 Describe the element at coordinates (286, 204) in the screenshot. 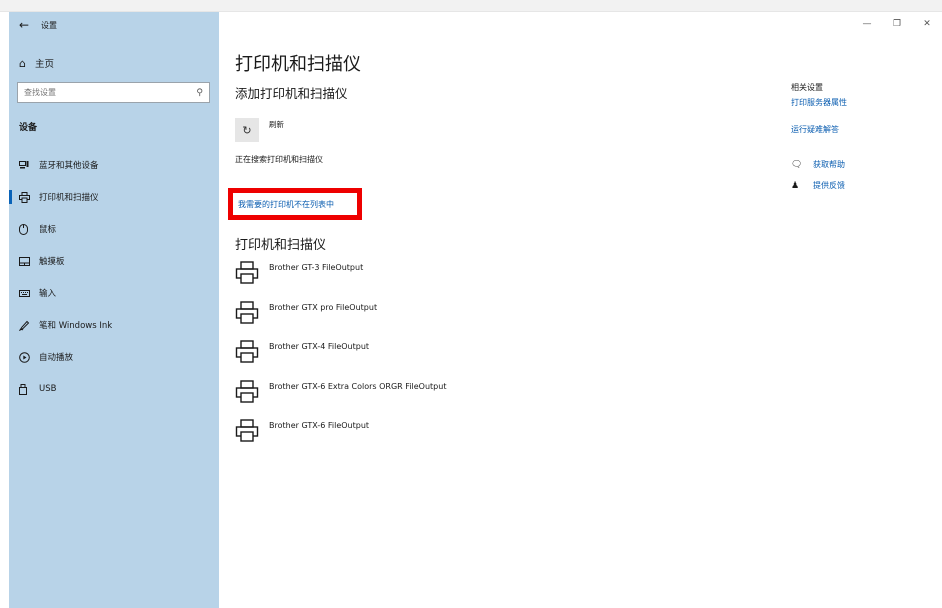

I see `printer-not-listed-link: 我需要的打印机不在列表中` at that location.